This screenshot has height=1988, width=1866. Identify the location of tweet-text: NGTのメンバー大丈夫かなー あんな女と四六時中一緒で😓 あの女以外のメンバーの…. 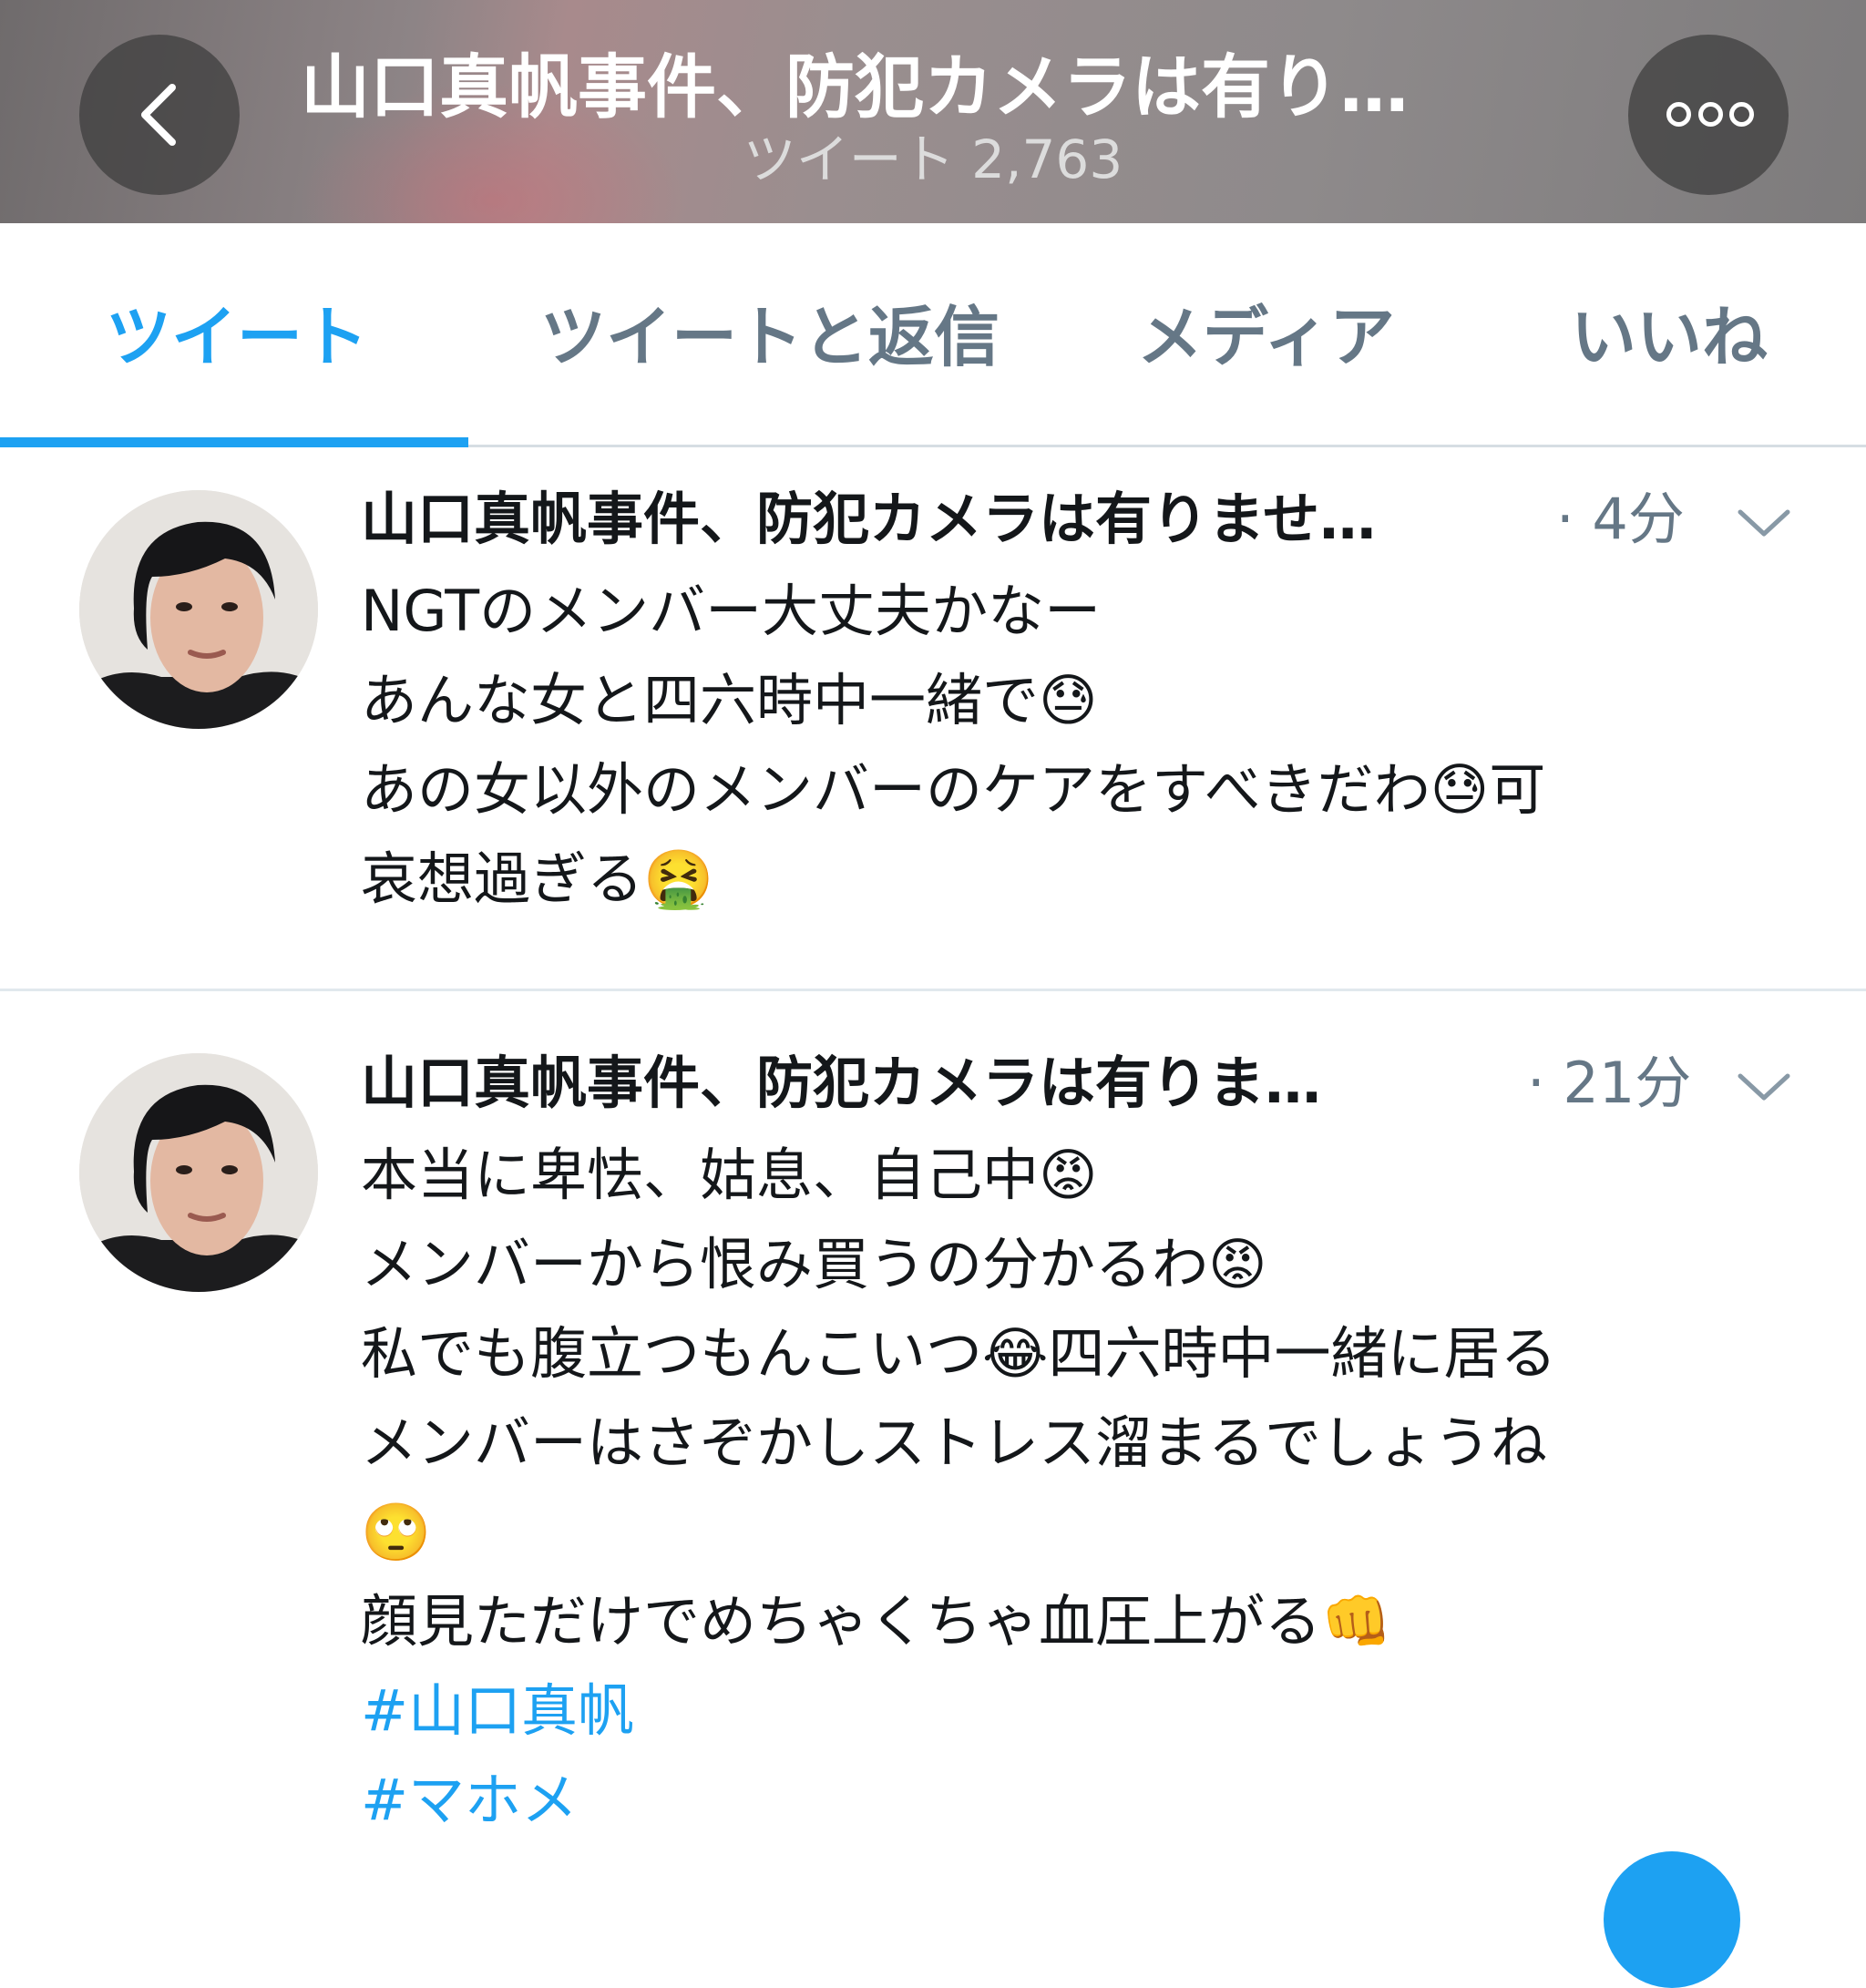
(1071, 745).